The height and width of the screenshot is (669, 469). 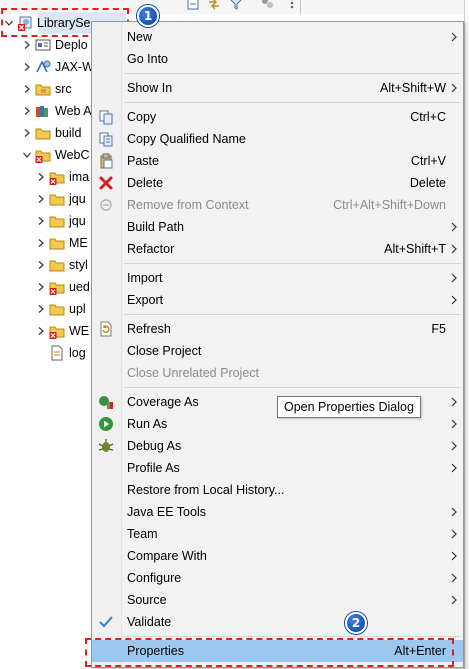 What do you see at coordinates (150, 88) in the screenshot?
I see `menu-item-label: Show In` at bounding box center [150, 88].